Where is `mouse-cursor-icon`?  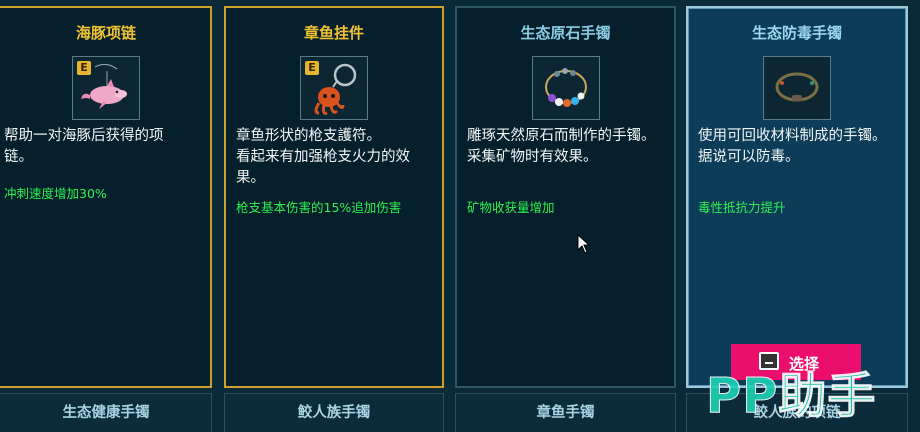
mouse-cursor-icon is located at coordinates (584, 244).